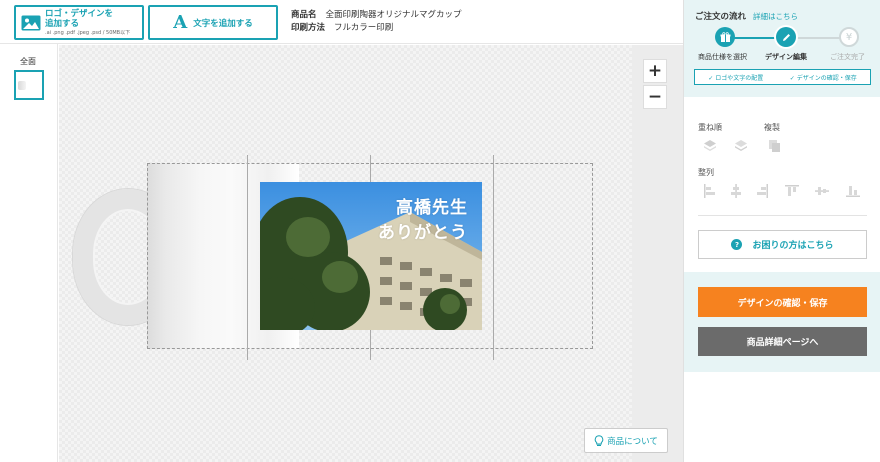 Image resolution: width=880 pixels, height=462 pixels. What do you see at coordinates (706, 172) in the screenshot?
I see `align-label: 整列` at bounding box center [706, 172].